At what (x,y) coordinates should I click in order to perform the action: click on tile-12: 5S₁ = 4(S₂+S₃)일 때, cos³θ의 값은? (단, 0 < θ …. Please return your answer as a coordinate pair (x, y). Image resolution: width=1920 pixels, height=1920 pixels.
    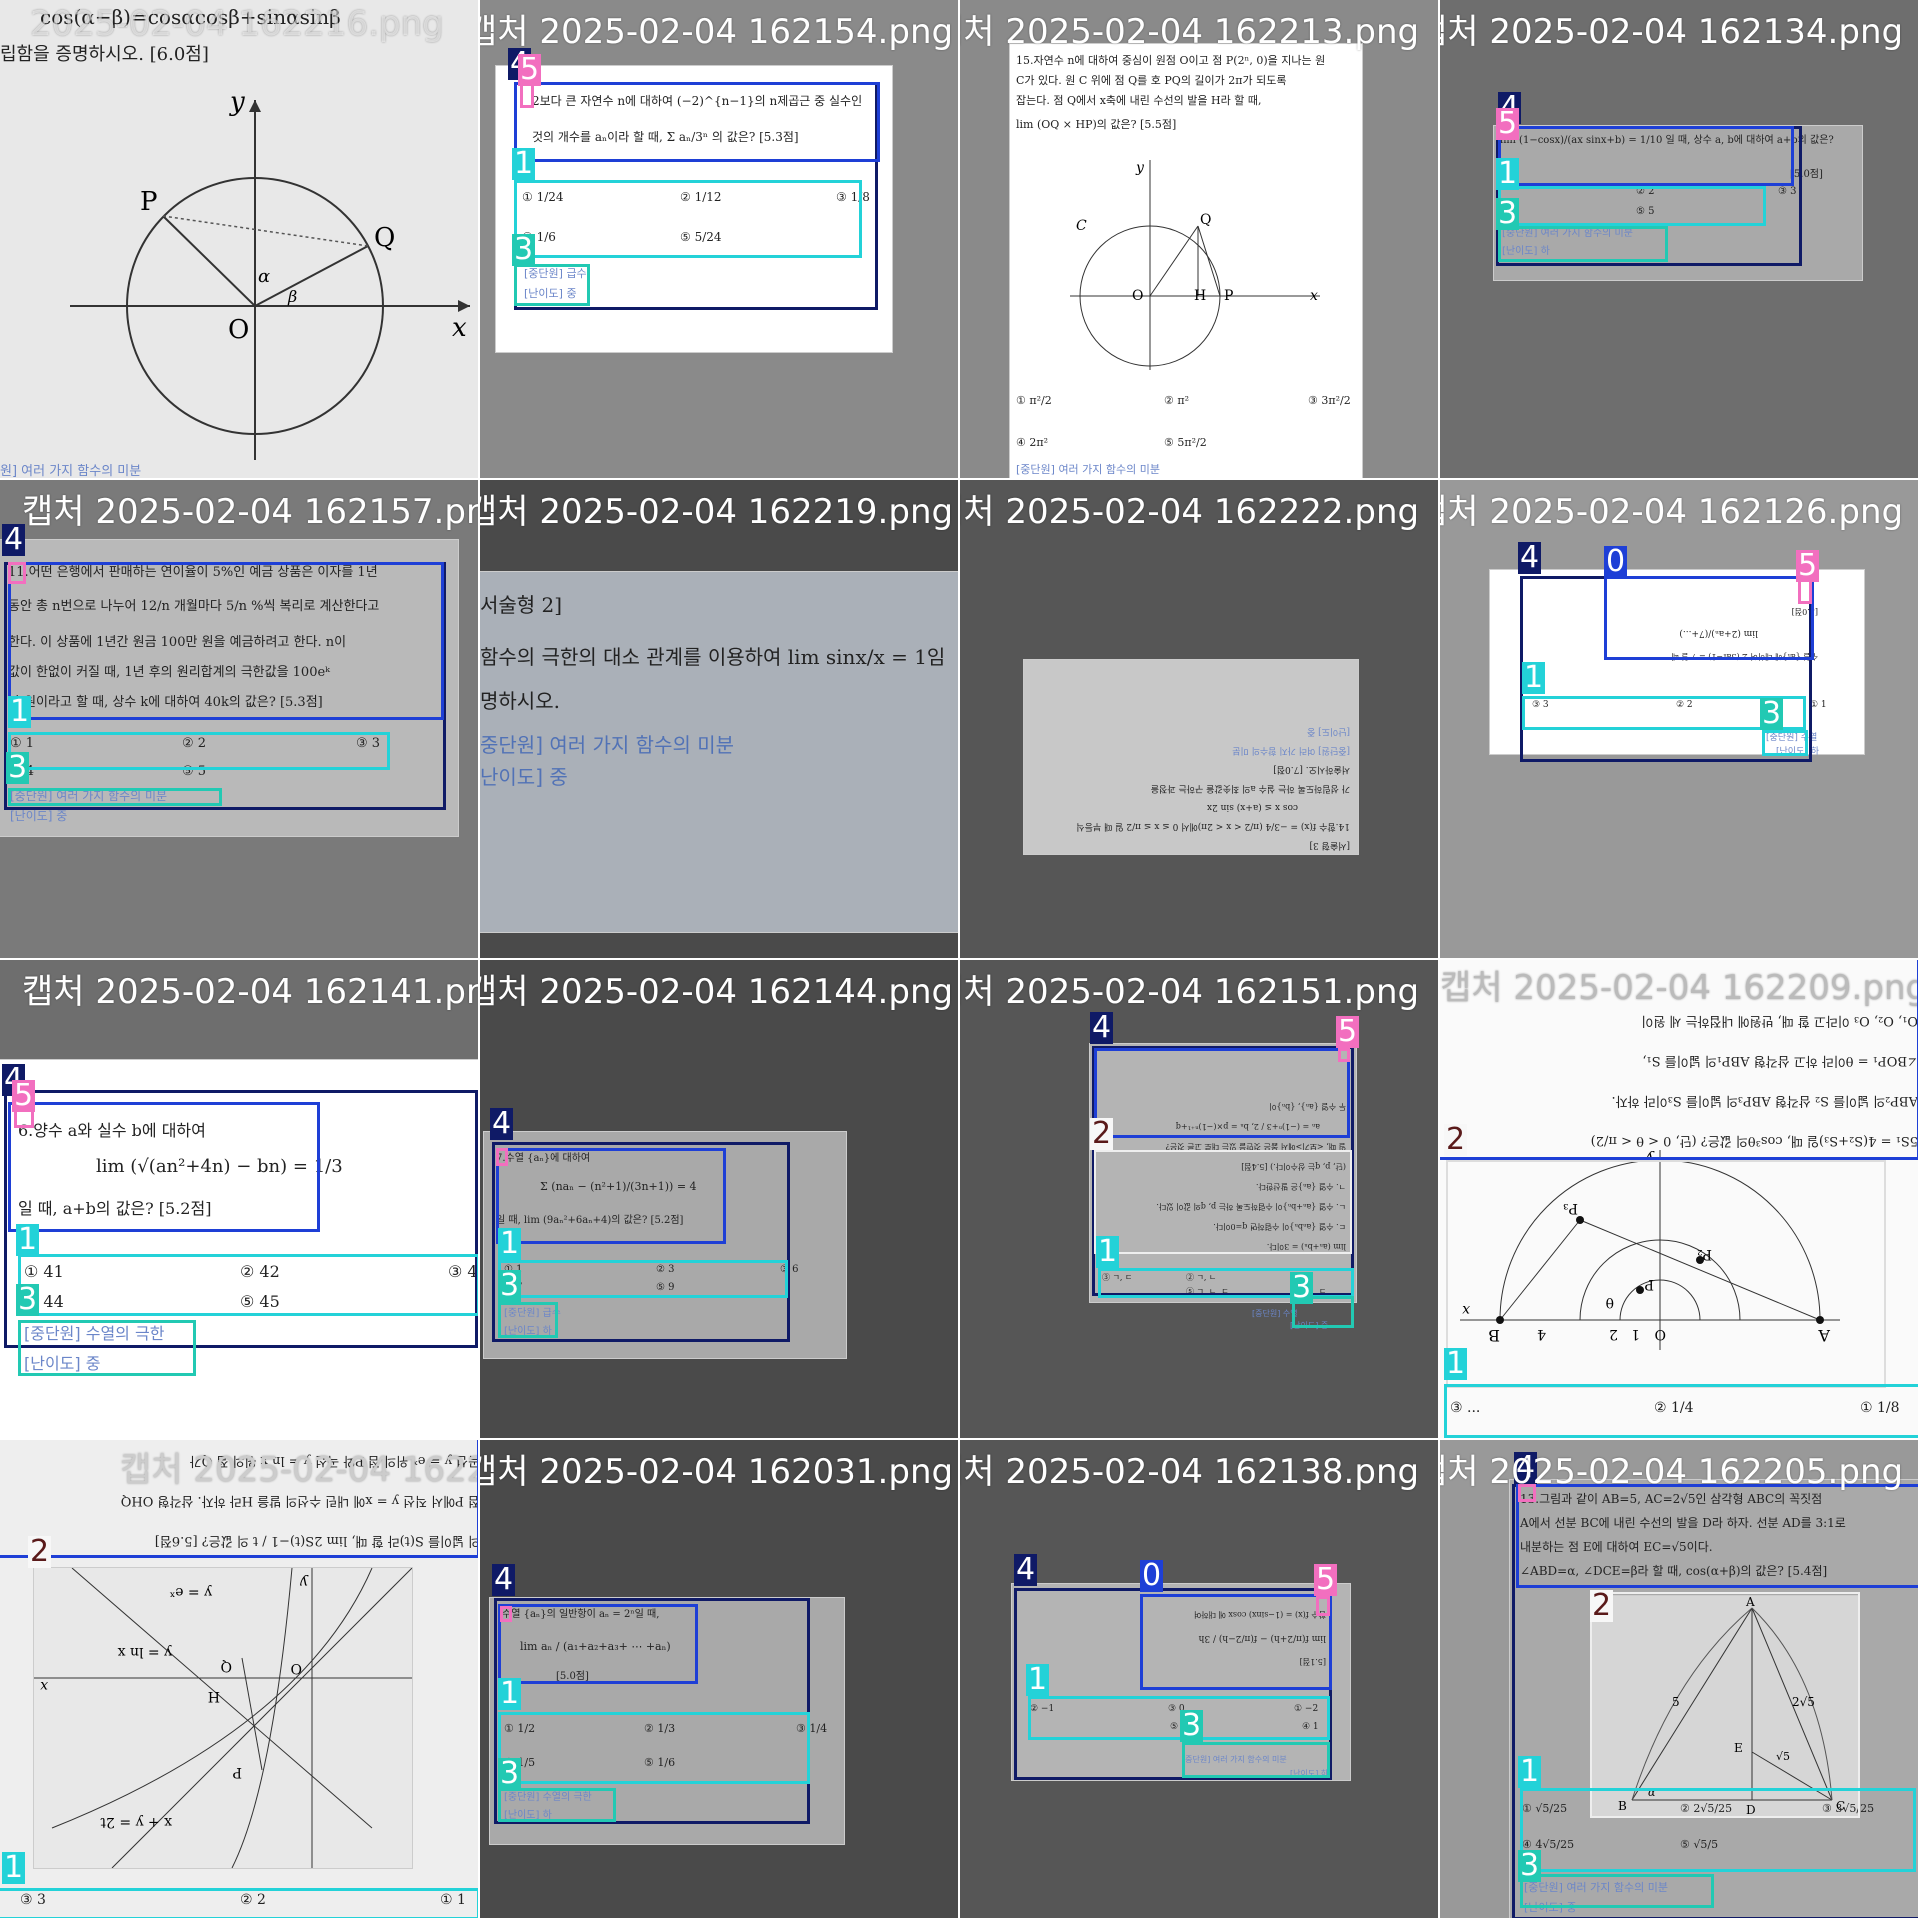
    Looking at the image, I should click on (1680, 1200).